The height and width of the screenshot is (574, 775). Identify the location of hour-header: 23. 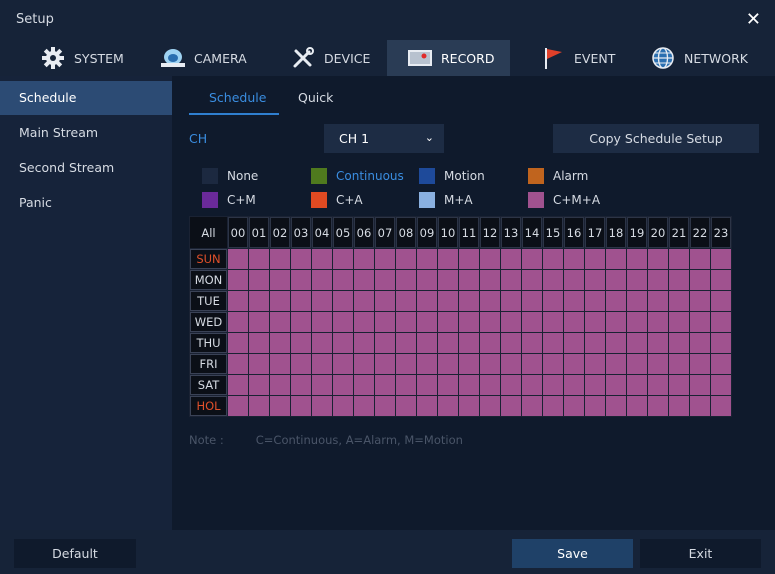
(721, 232).